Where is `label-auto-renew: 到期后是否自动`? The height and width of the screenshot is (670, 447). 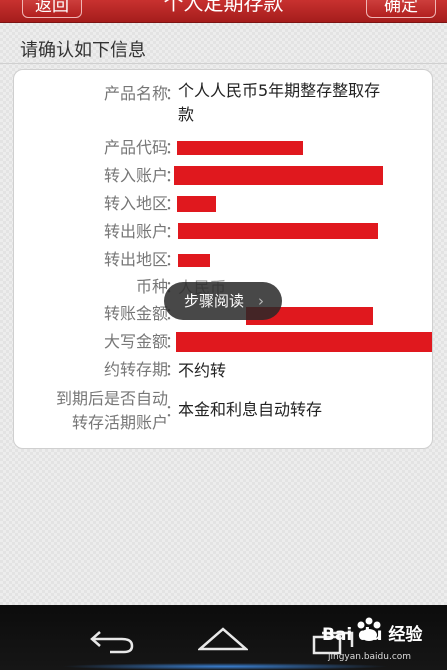 label-auto-renew: 到期后是否自动 is located at coordinates (111, 398).